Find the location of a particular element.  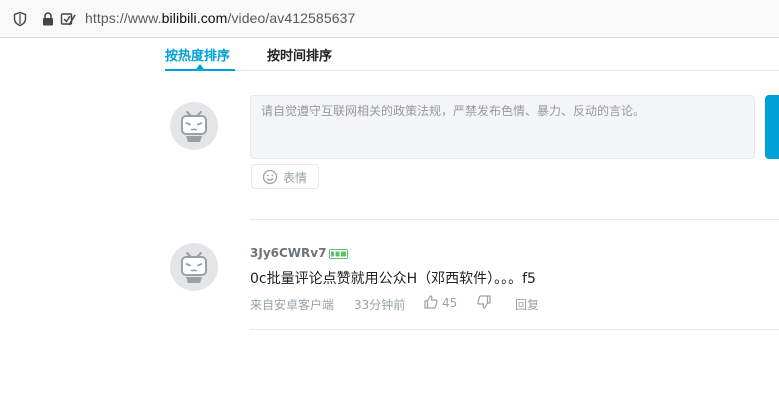

thumbs-down-icon is located at coordinates (484, 302).